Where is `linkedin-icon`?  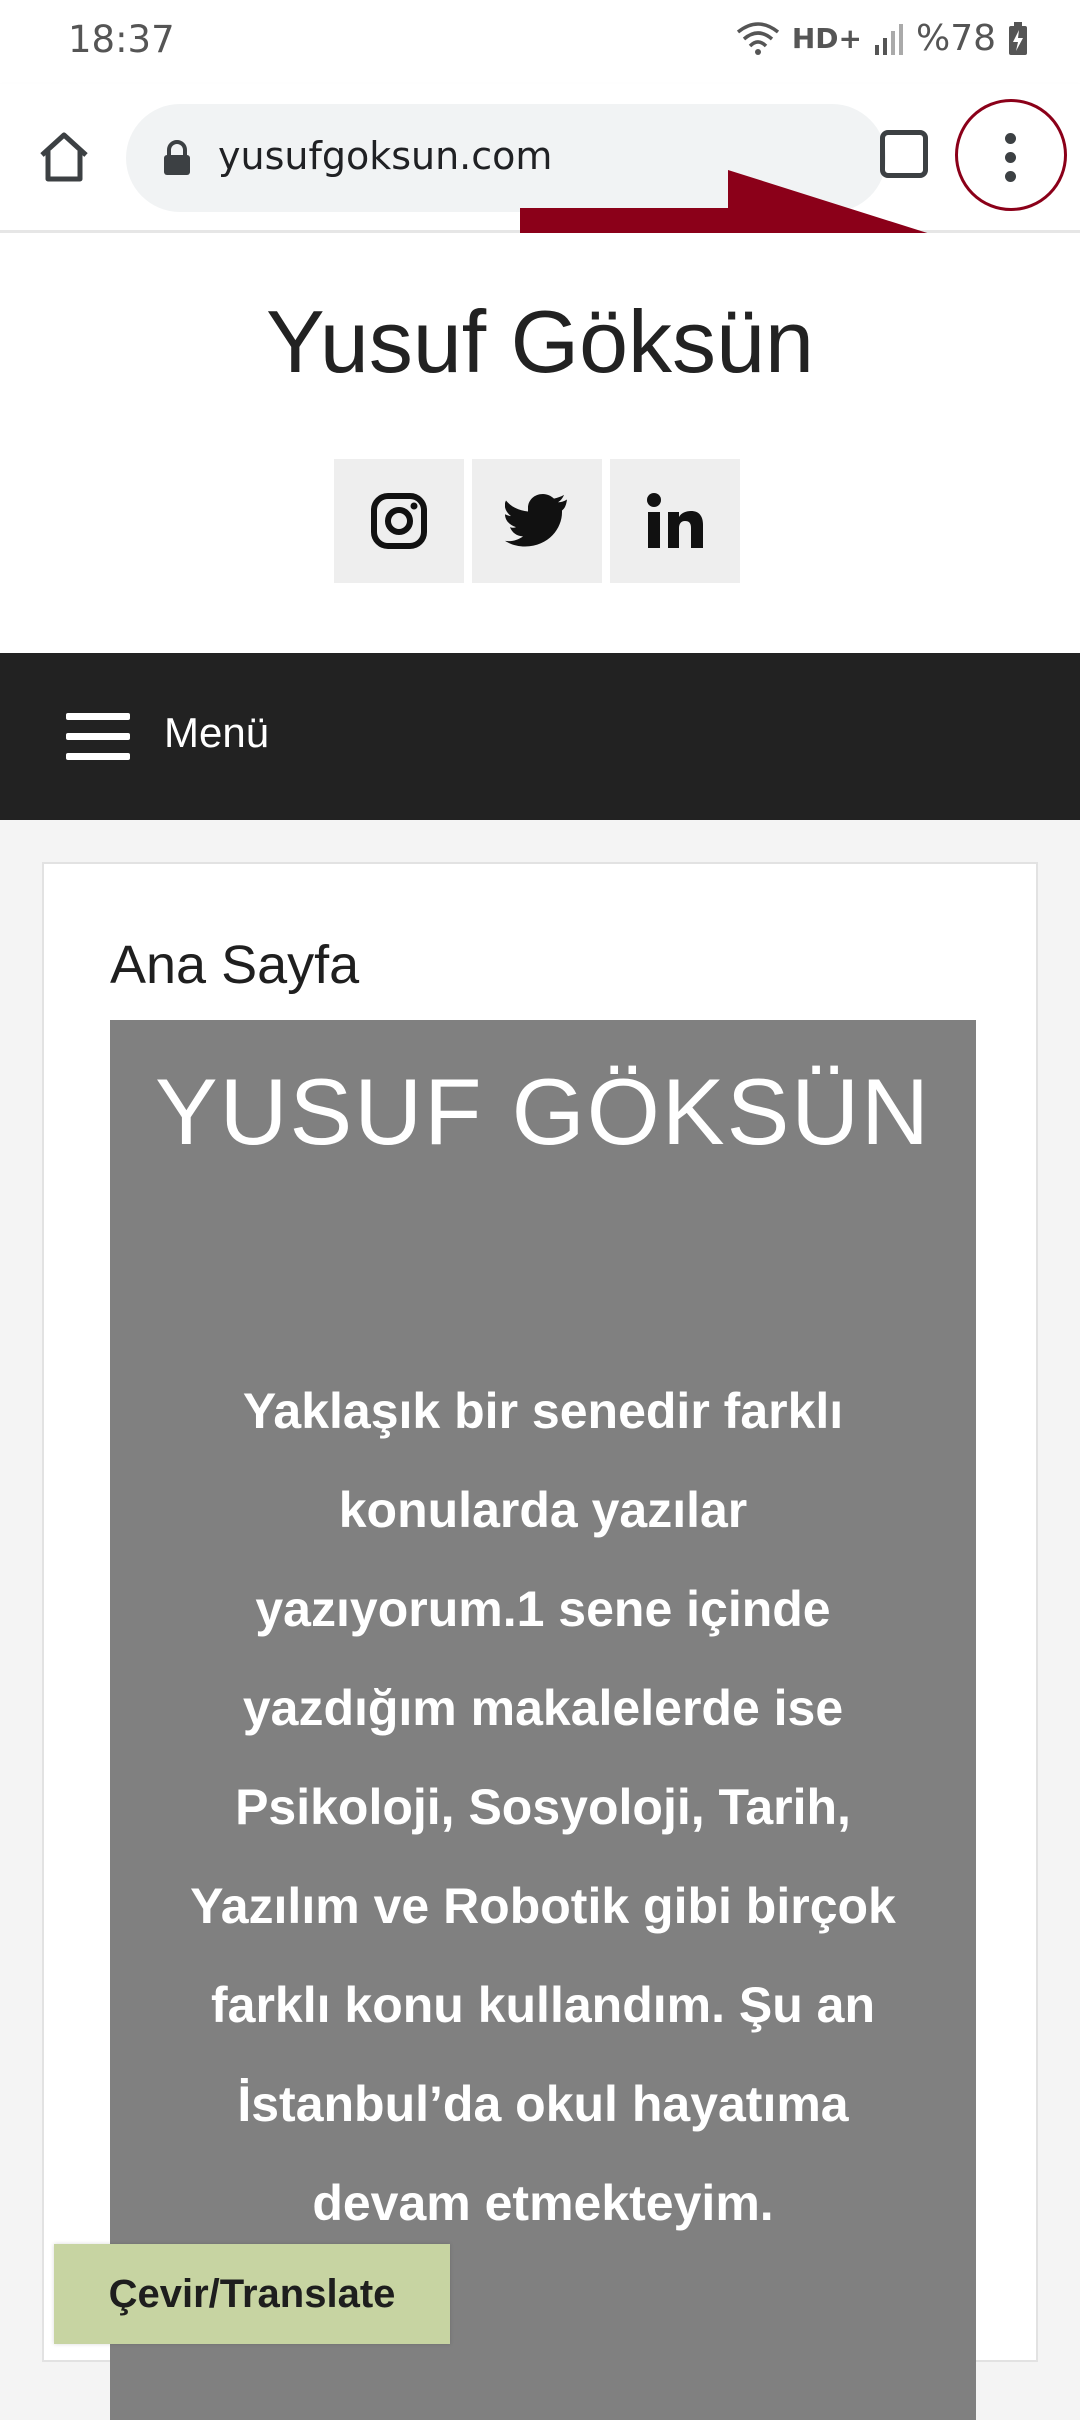 linkedin-icon is located at coordinates (675, 520).